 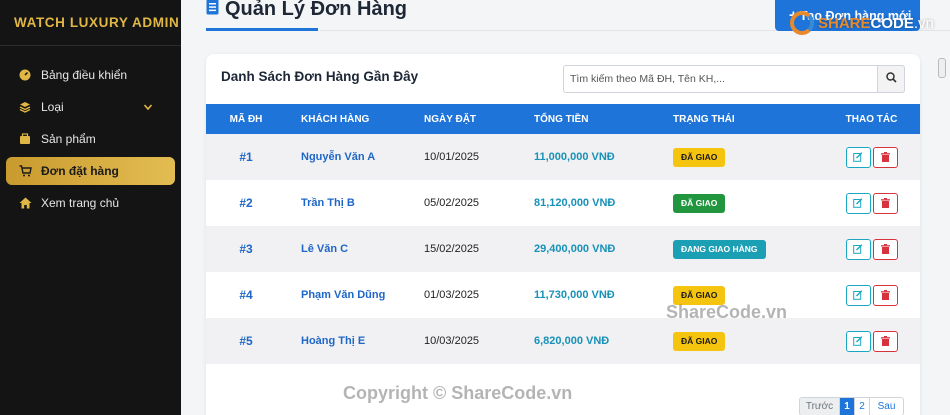 What do you see at coordinates (452, 295) in the screenshot?
I see `order-date: 01/03/2025` at bounding box center [452, 295].